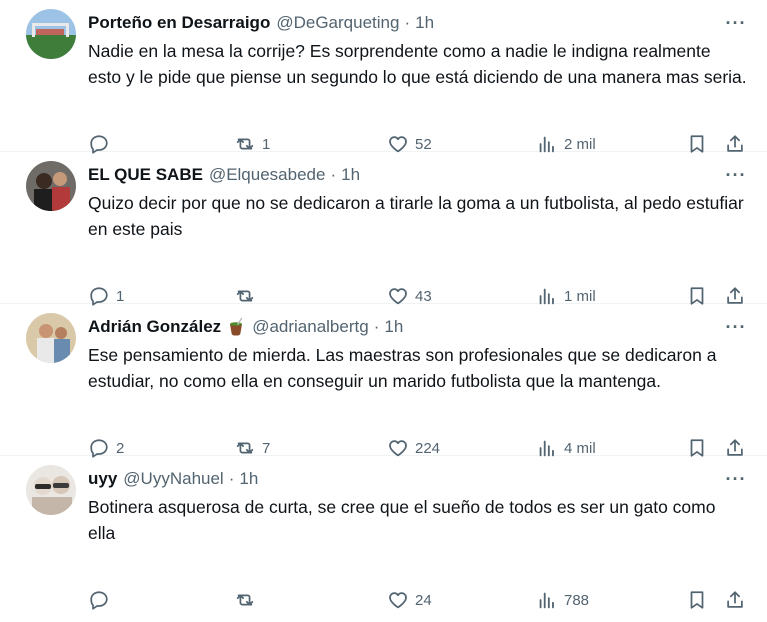  I want to click on reply-icon, so click(99, 600).